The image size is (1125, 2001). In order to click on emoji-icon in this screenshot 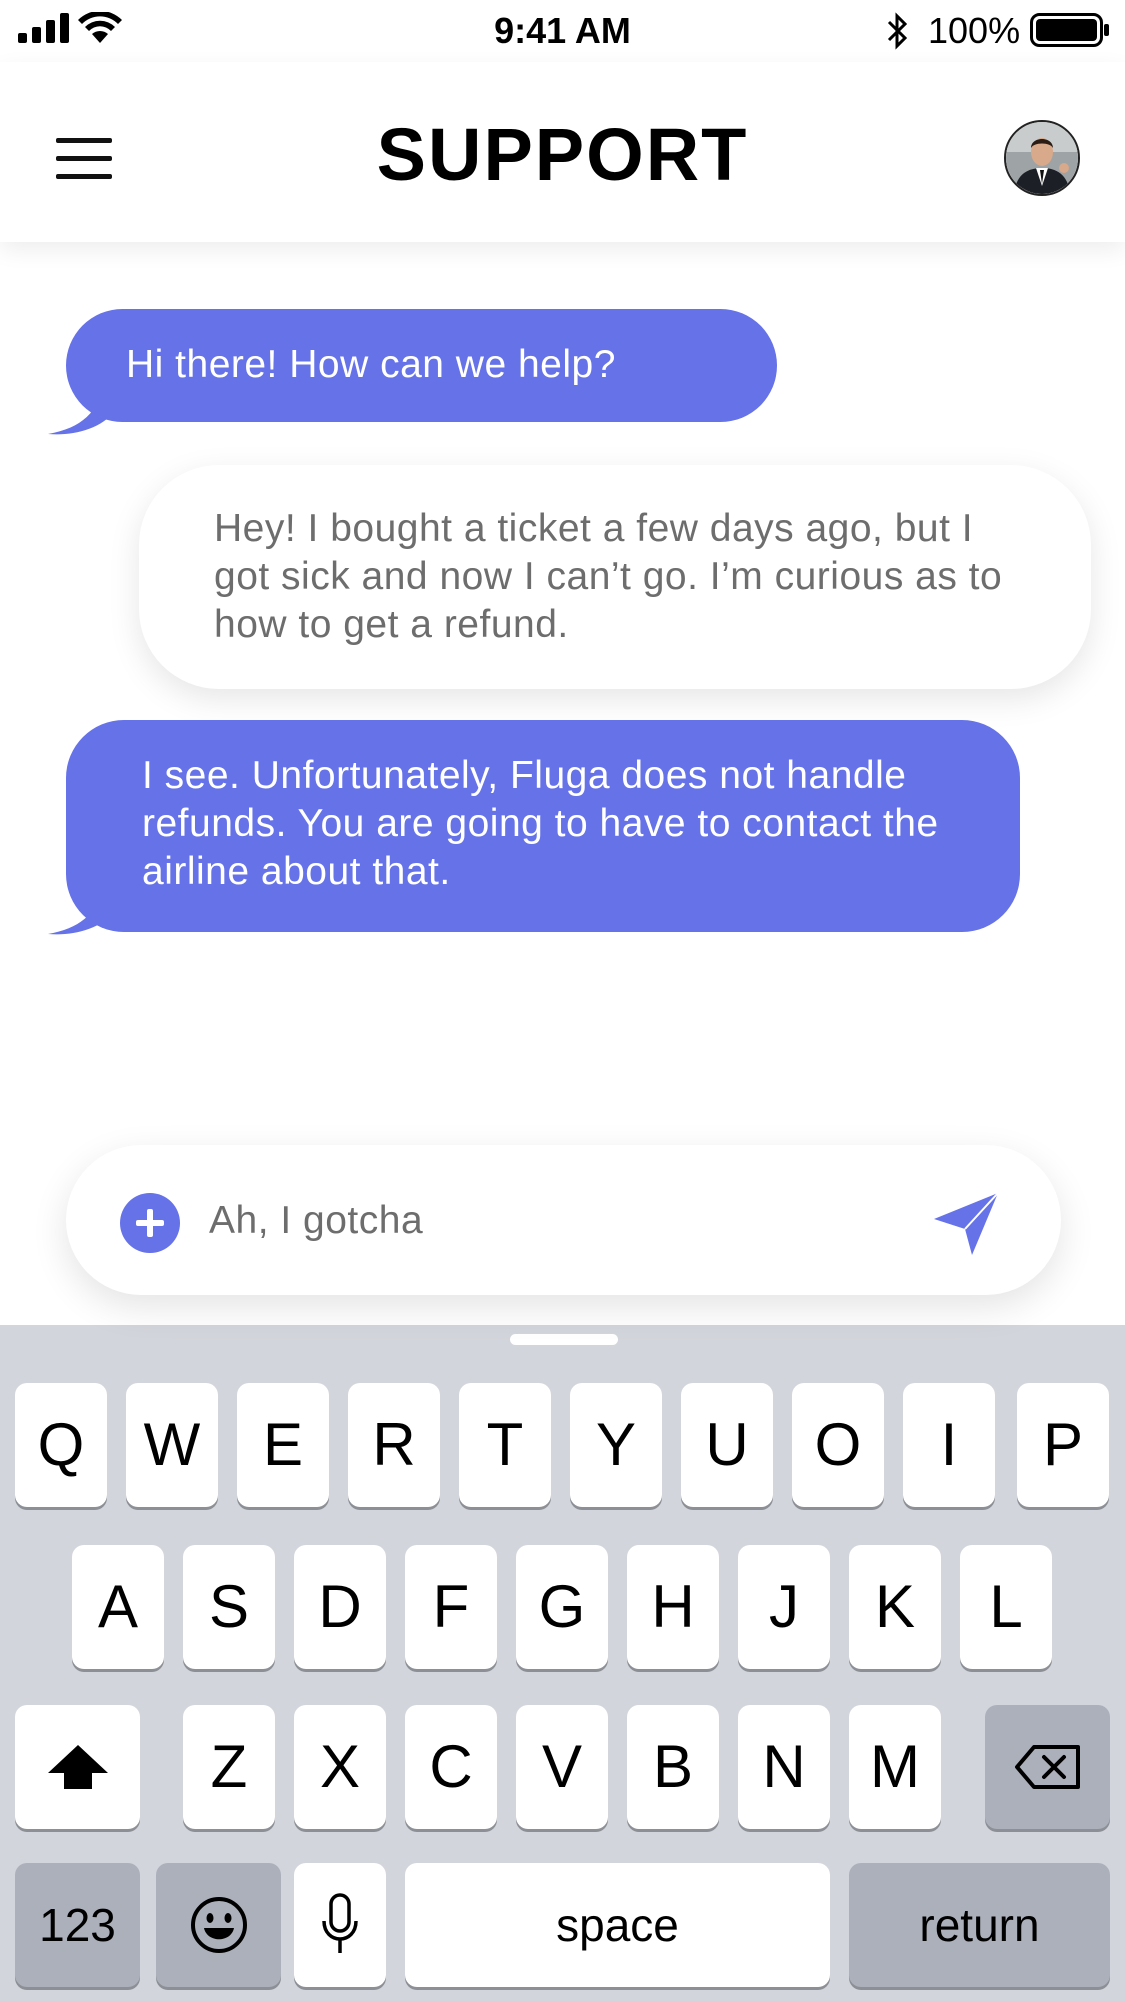, I will do `click(218, 1925)`.